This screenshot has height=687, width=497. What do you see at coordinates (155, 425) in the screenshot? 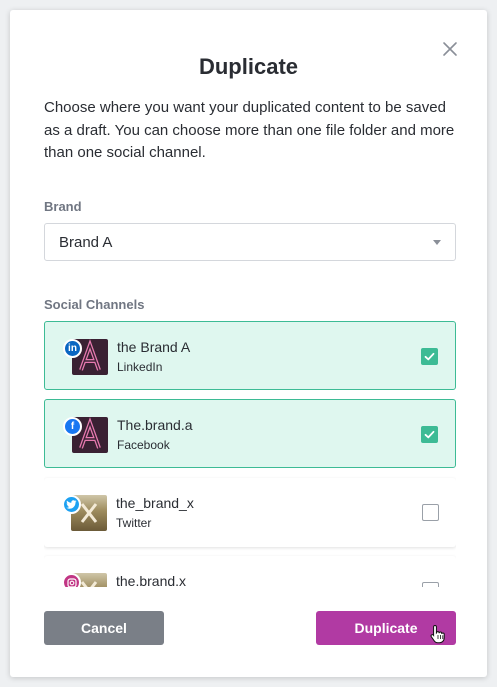
I see `channel-name: The.brand.a` at bounding box center [155, 425].